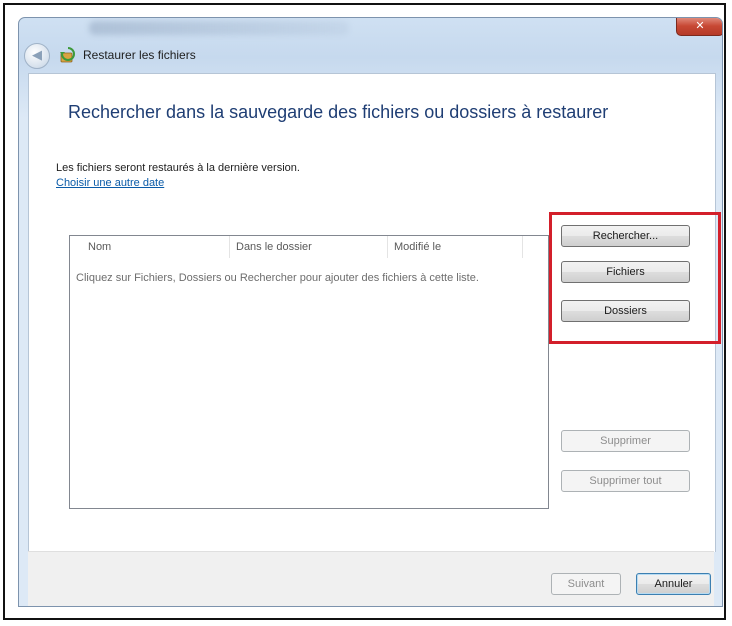  Describe the element at coordinates (625, 441) in the screenshot. I see `remove-button: Supprimer` at that location.